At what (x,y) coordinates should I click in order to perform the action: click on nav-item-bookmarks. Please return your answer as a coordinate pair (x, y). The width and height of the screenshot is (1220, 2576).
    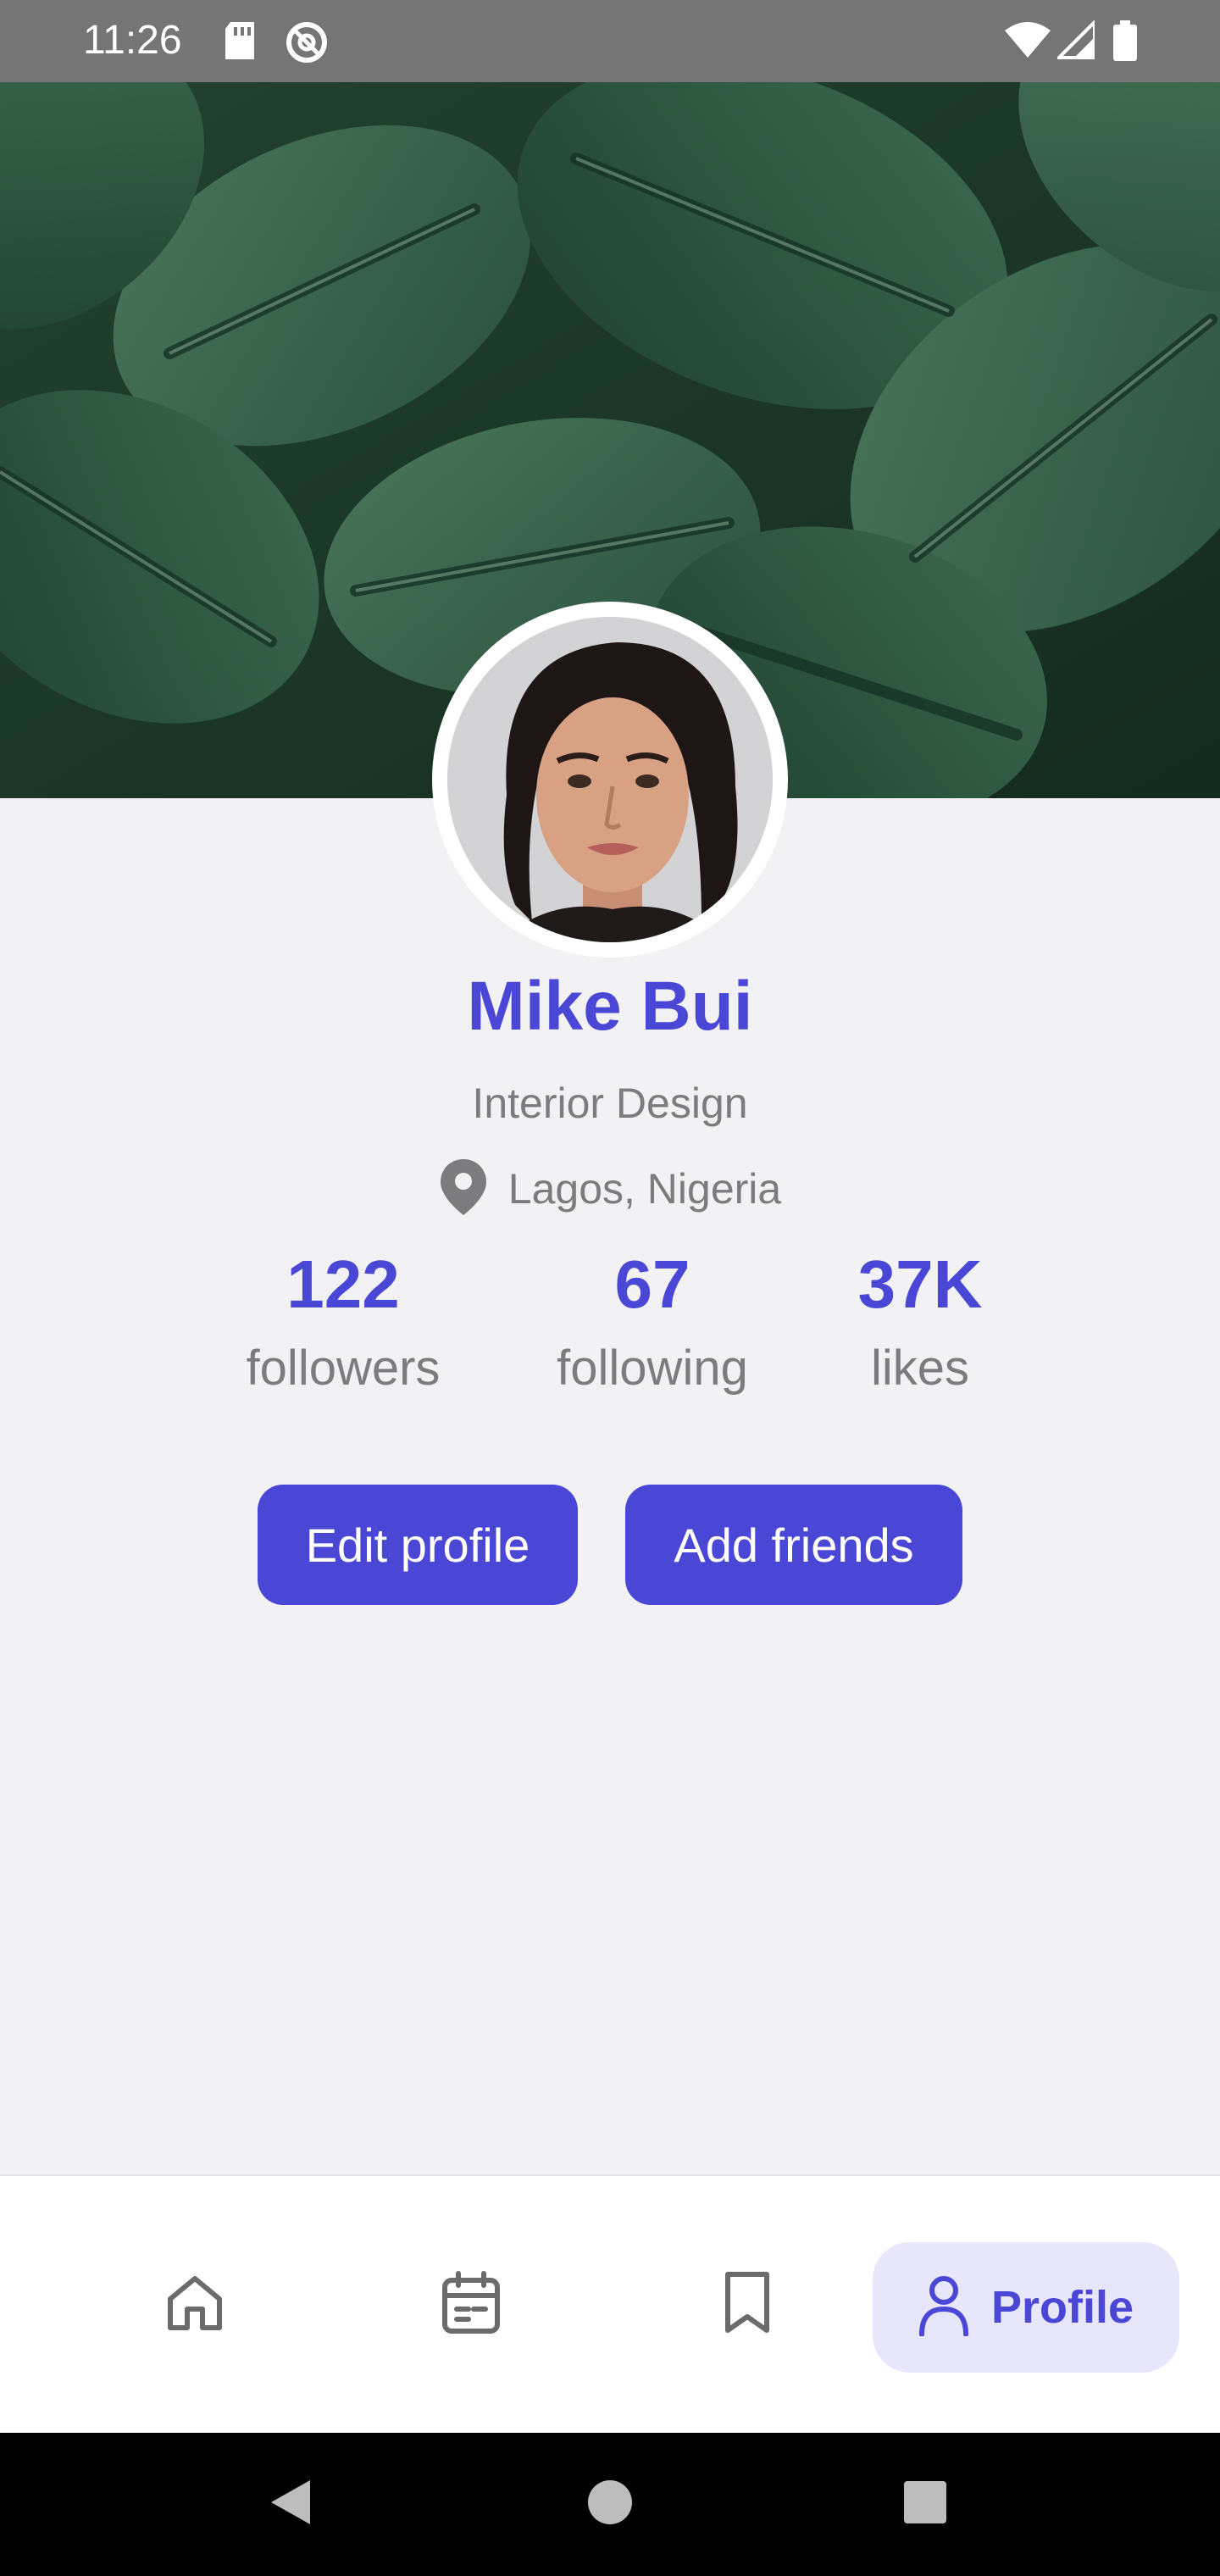
    Looking at the image, I should click on (747, 2305).